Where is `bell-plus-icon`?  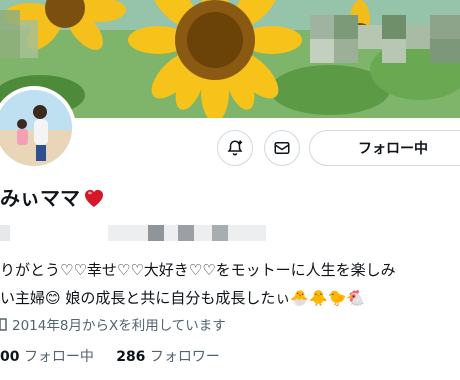
bell-plus-icon is located at coordinates (235, 148).